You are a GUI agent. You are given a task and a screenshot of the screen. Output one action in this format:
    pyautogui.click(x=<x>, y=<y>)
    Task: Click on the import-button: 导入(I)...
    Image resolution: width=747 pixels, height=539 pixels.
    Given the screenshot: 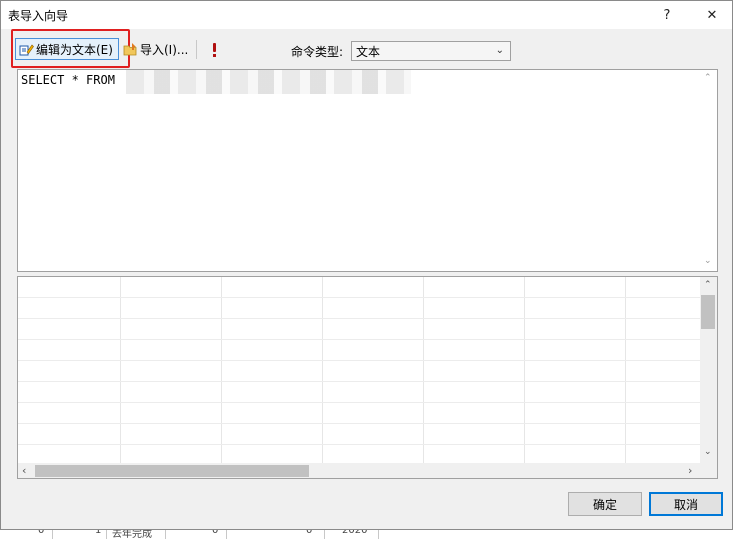 What is the action you would take?
    pyautogui.click(x=156, y=49)
    